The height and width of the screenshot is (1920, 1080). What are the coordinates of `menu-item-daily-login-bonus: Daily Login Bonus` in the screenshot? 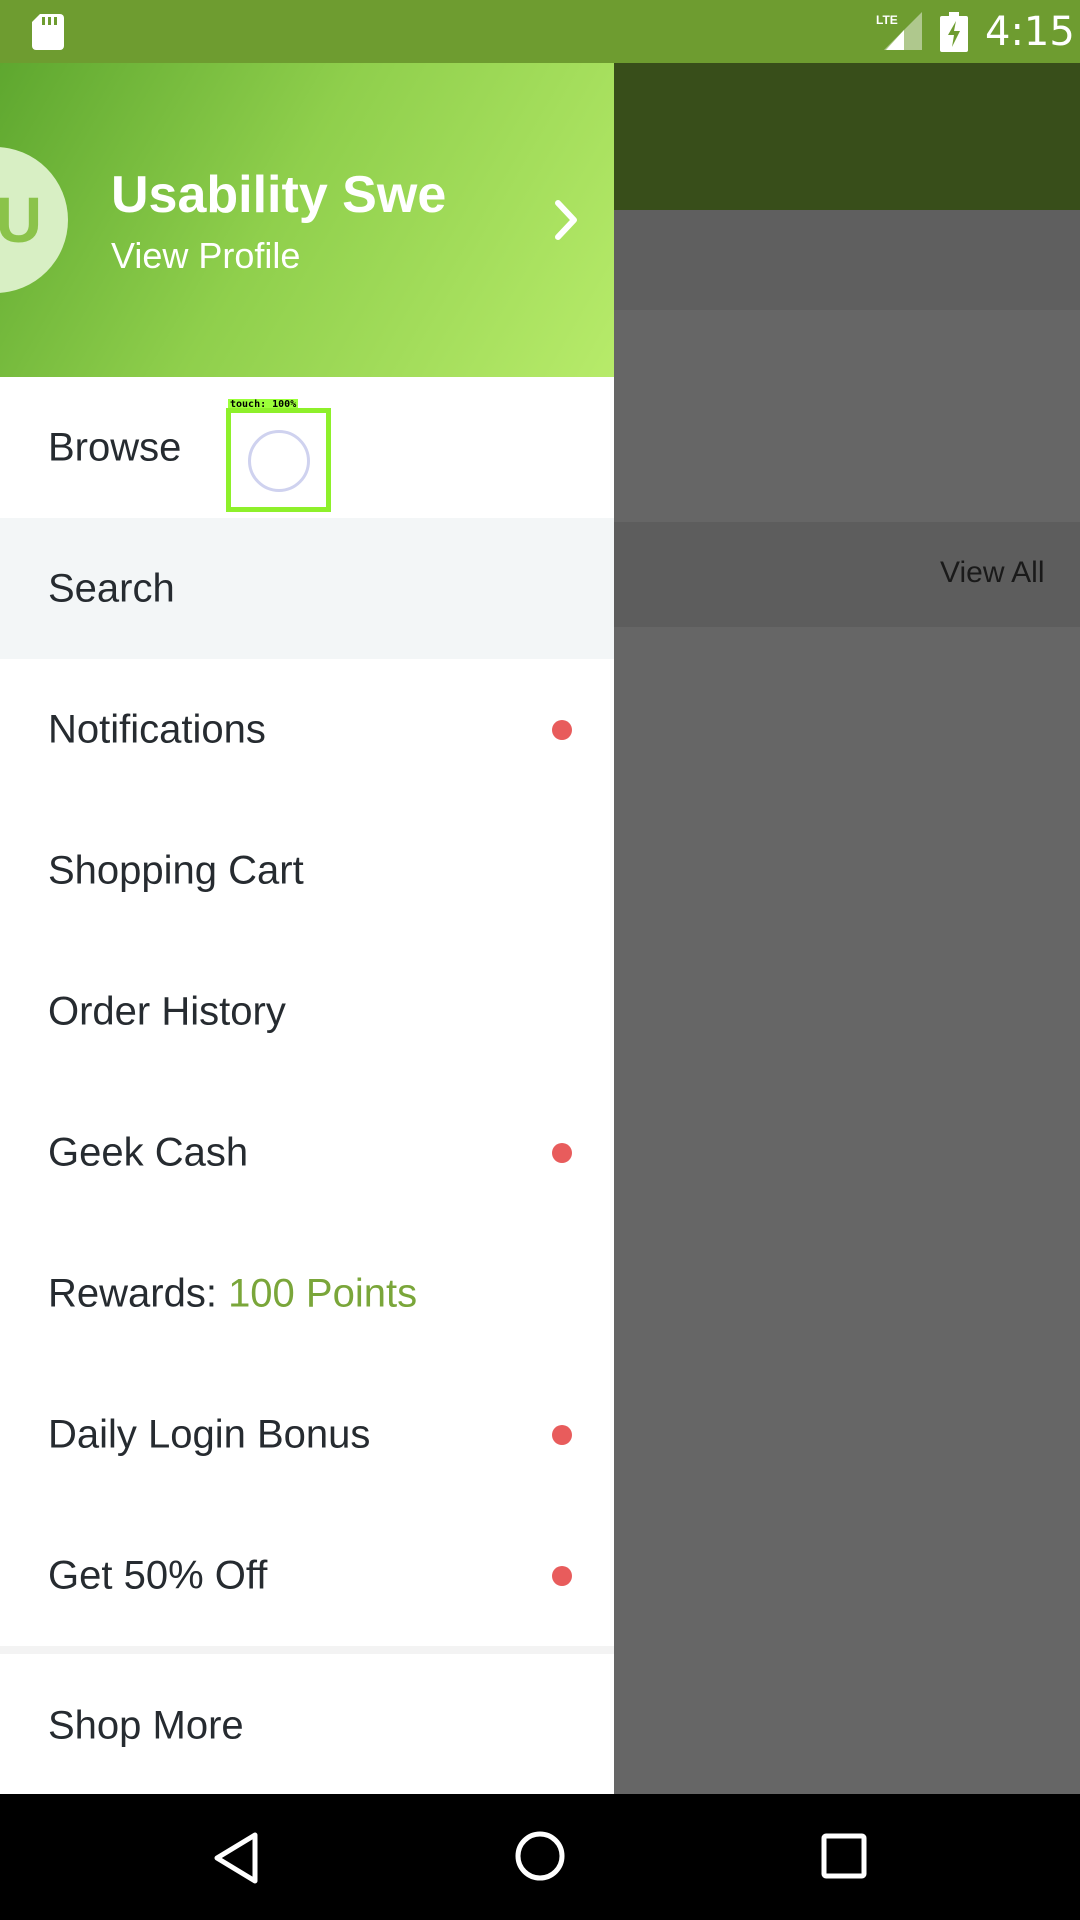 It's located at (307, 1434).